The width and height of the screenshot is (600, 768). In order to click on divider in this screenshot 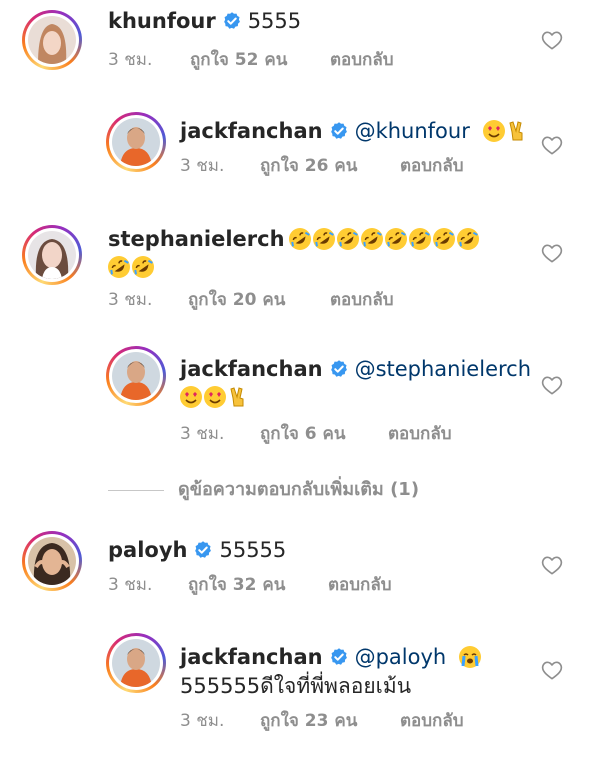, I will do `click(136, 490)`.